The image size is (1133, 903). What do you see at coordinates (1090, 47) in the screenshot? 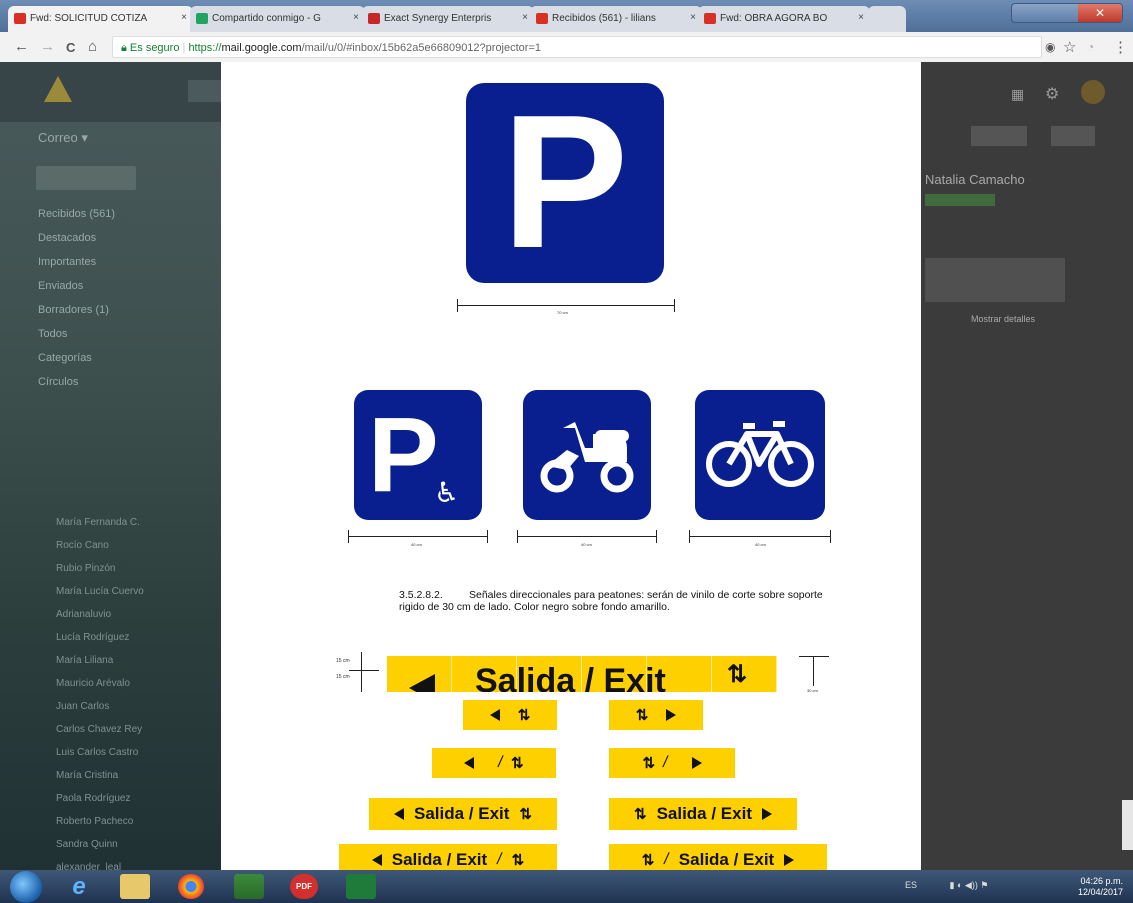
I see `extension-shield-icon: ◔` at bounding box center [1090, 47].